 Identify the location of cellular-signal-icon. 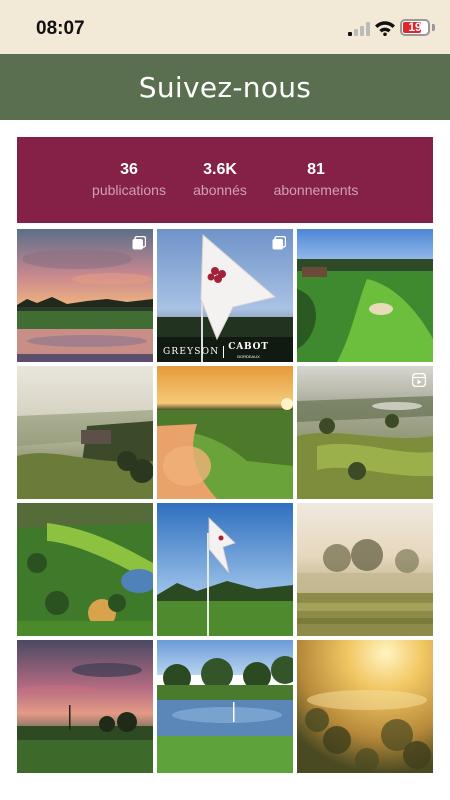
(359, 29).